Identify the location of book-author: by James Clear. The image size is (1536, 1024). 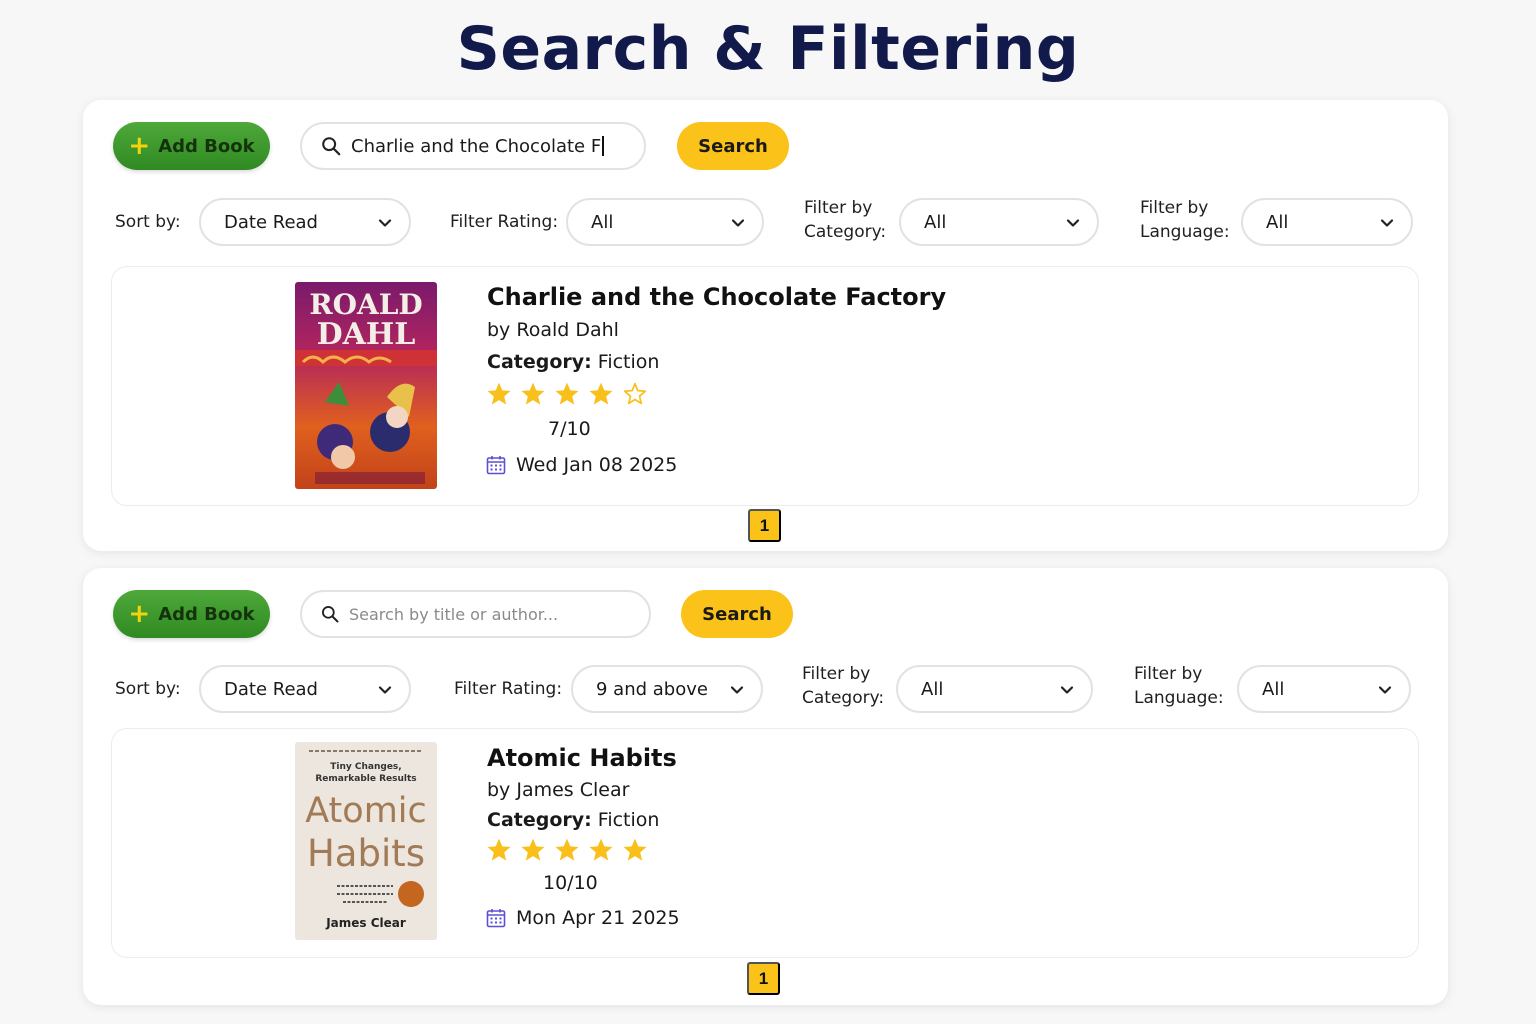
(558, 790).